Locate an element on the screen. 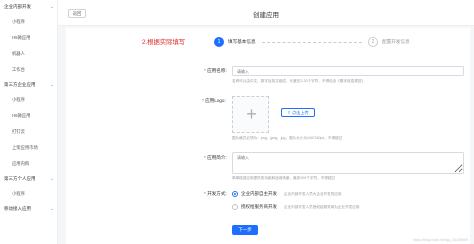 Image resolution: width=474 pixels, height=244 pixels. sidebar-item: 上架应用市场 is located at coordinates (28, 148).